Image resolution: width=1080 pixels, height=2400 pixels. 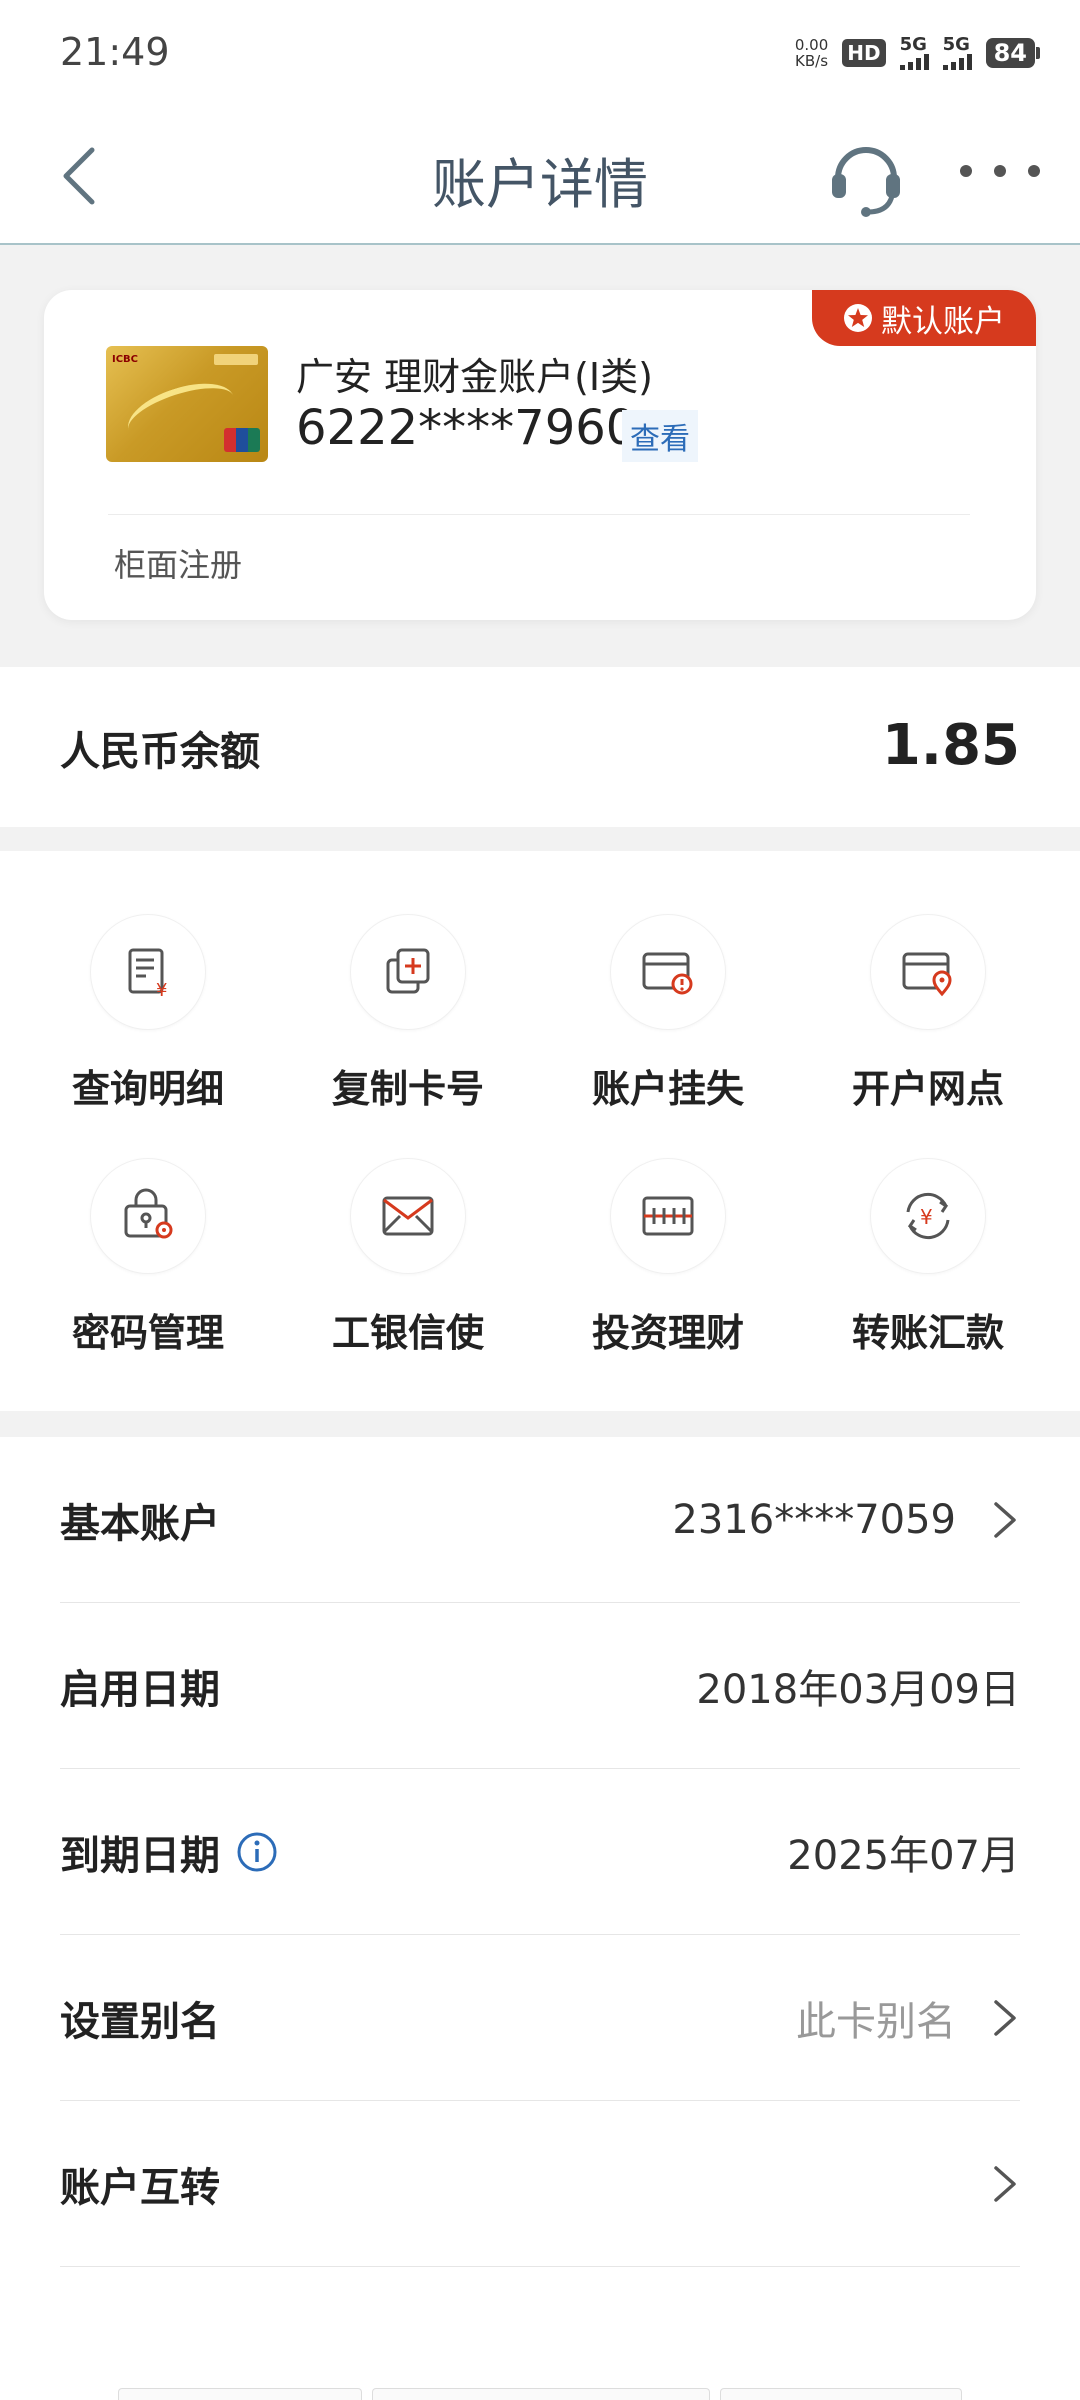 I want to click on status-indicators: 0.00 KB/s HD 5G 5G 84, so click(x=917, y=53).